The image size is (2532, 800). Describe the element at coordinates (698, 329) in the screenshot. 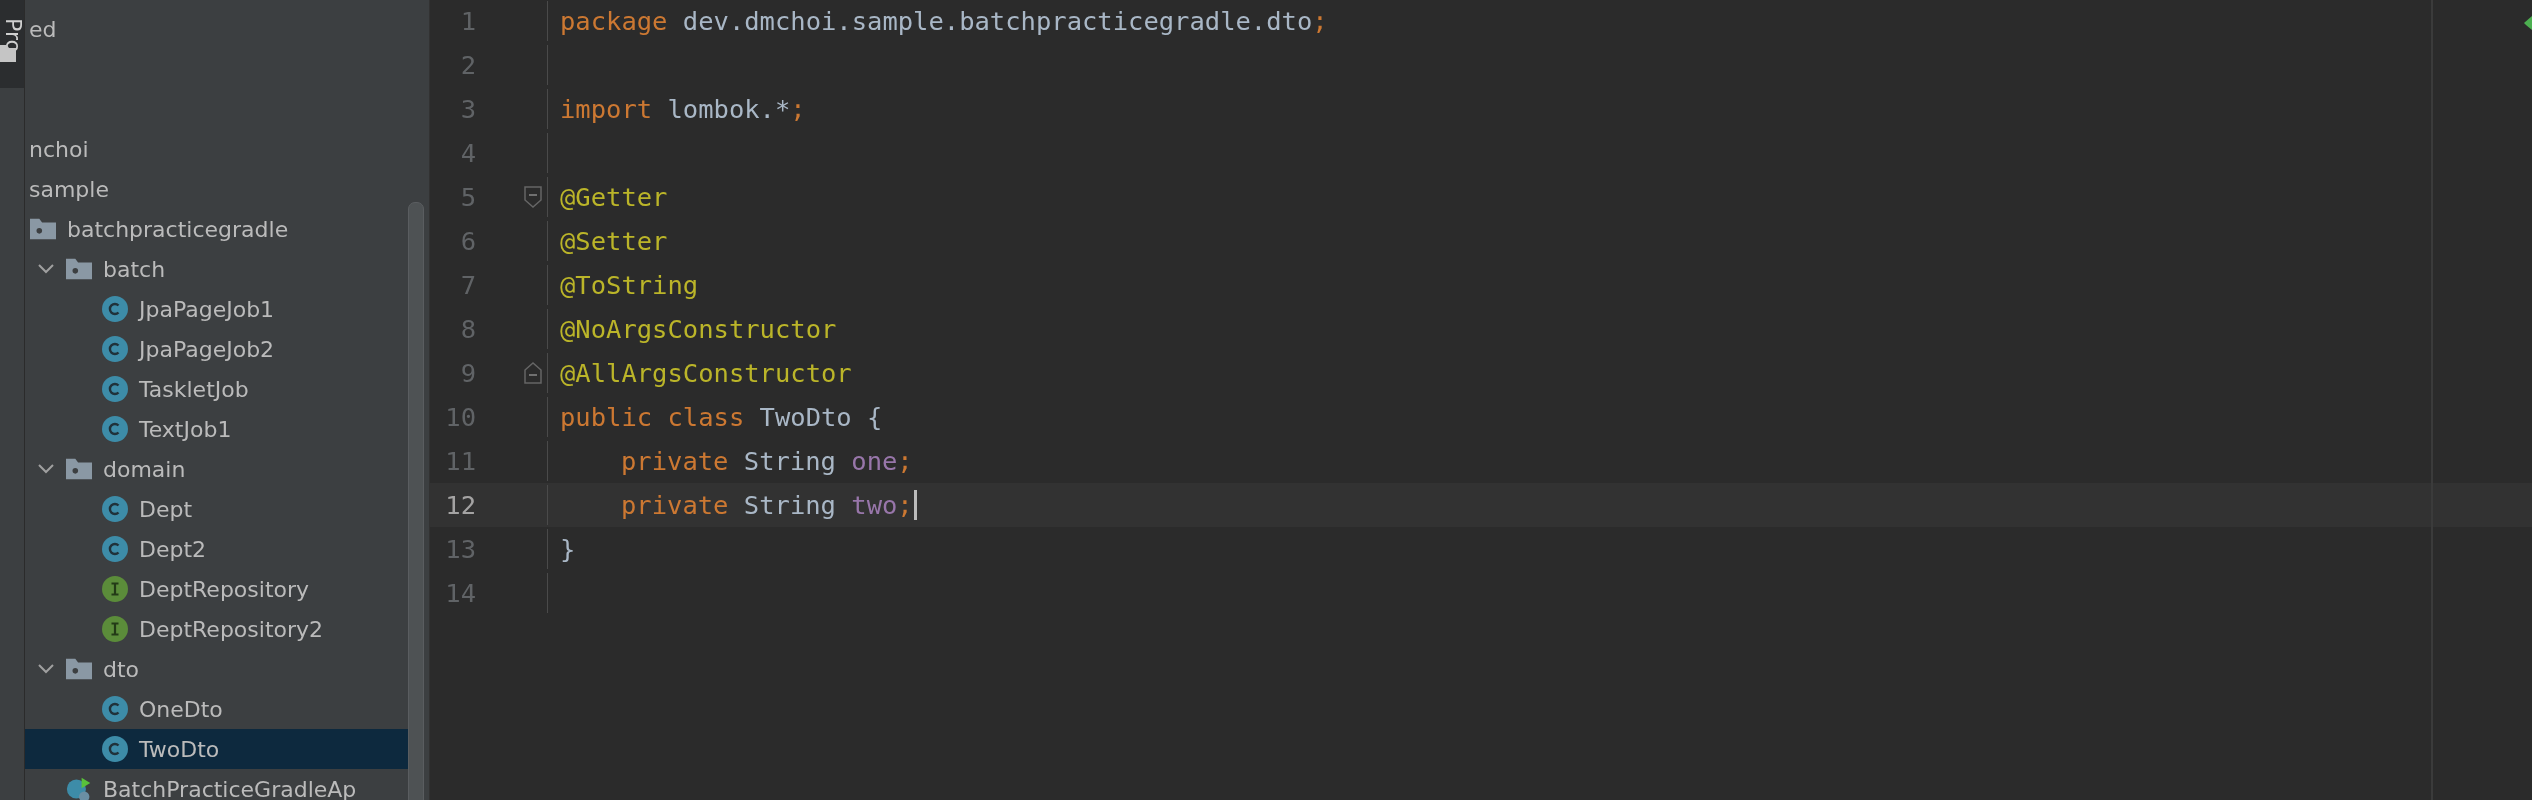

I see `code-line: @NoArgsConstructor` at that location.